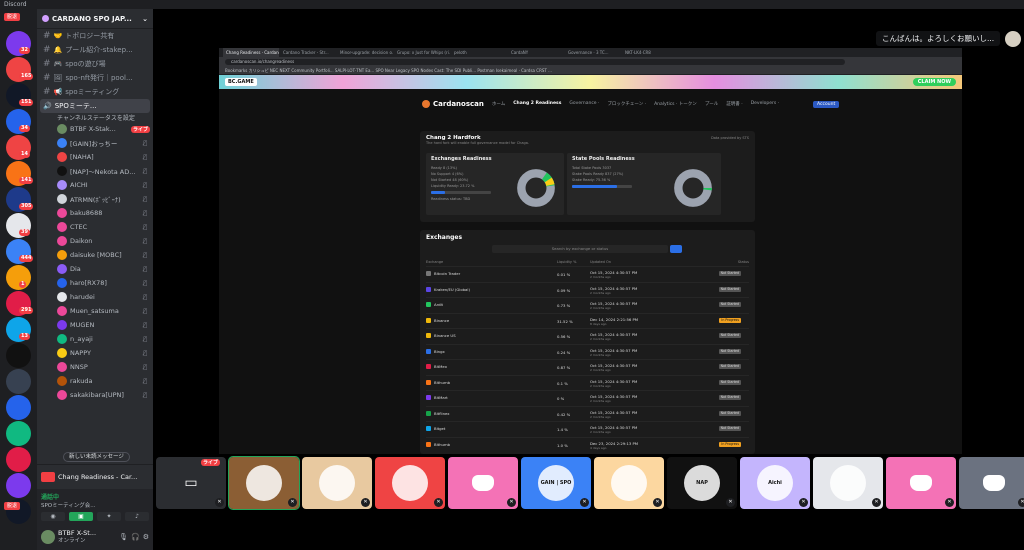 The width and height of the screenshot is (1024, 550). I want to click on voice-user: NNSP 🎙̸, so click(95, 367).